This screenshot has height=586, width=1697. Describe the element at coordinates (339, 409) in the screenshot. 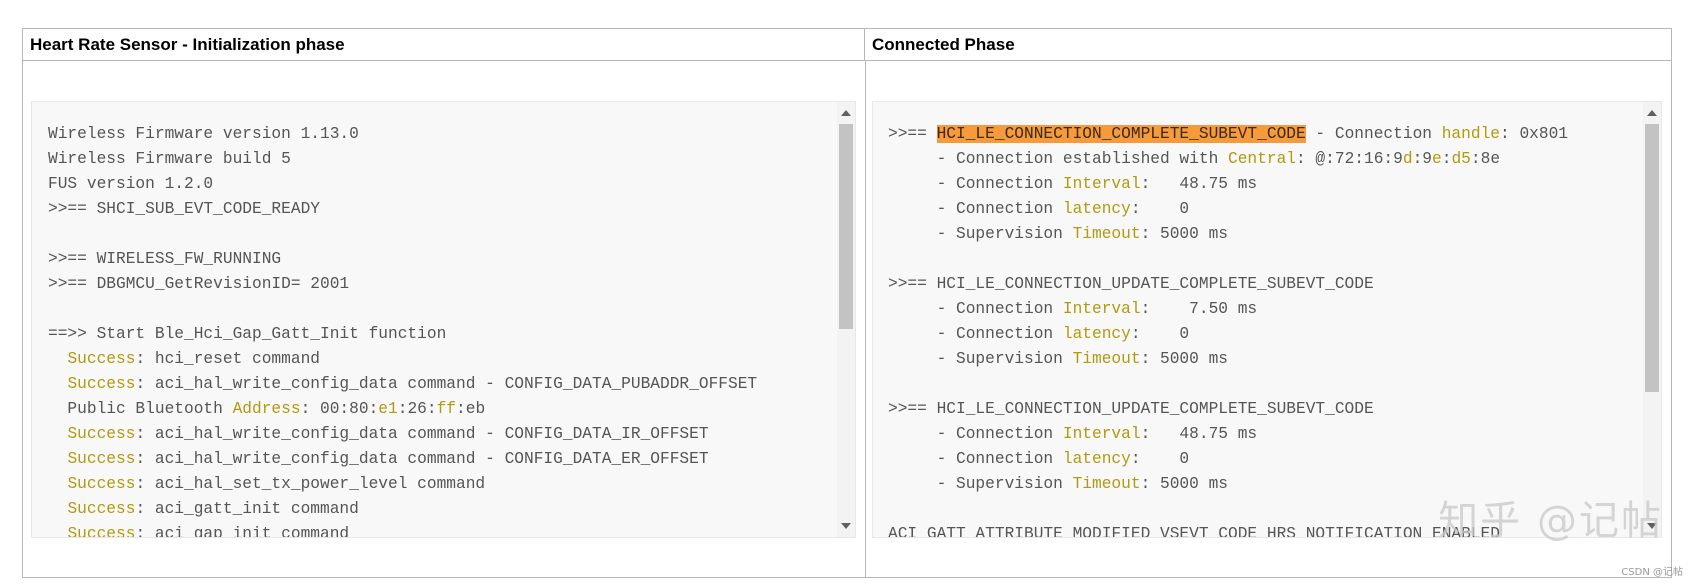

I see `log-text: : 00:80:` at that location.